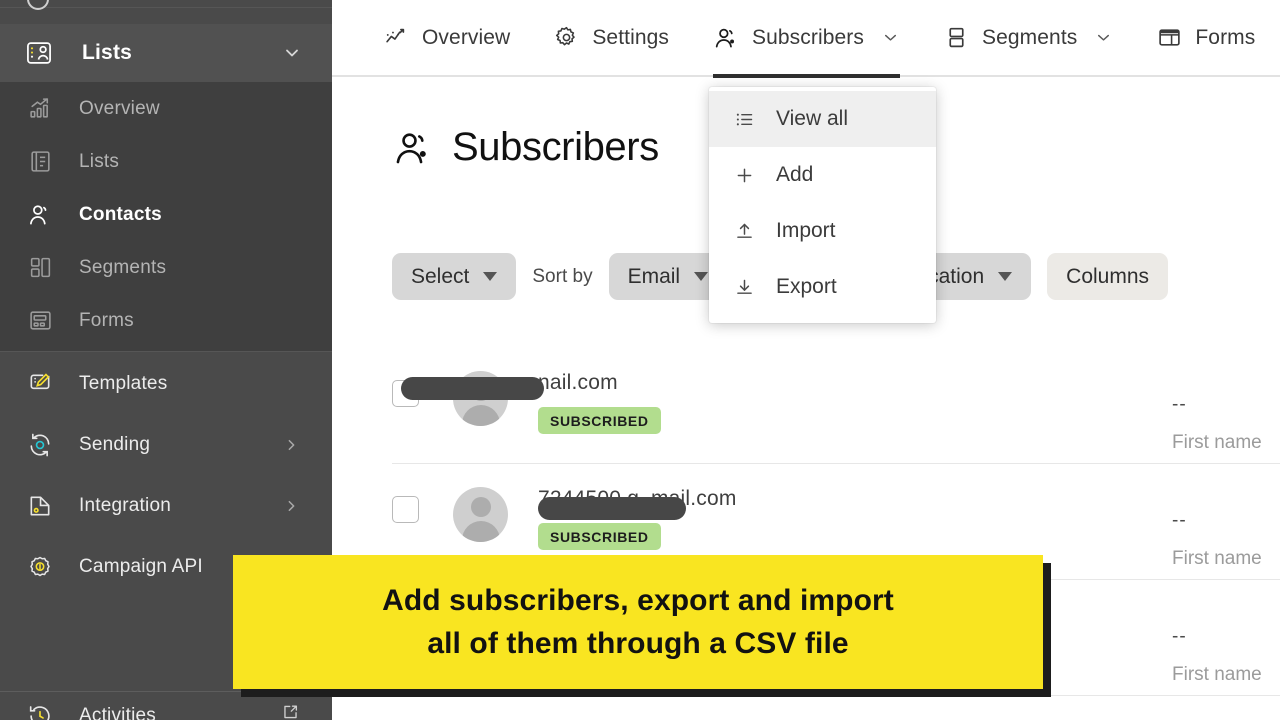 The image size is (1280, 720). What do you see at coordinates (472, 388) in the screenshot?
I see `redaction-mark` at bounding box center [472, 388].